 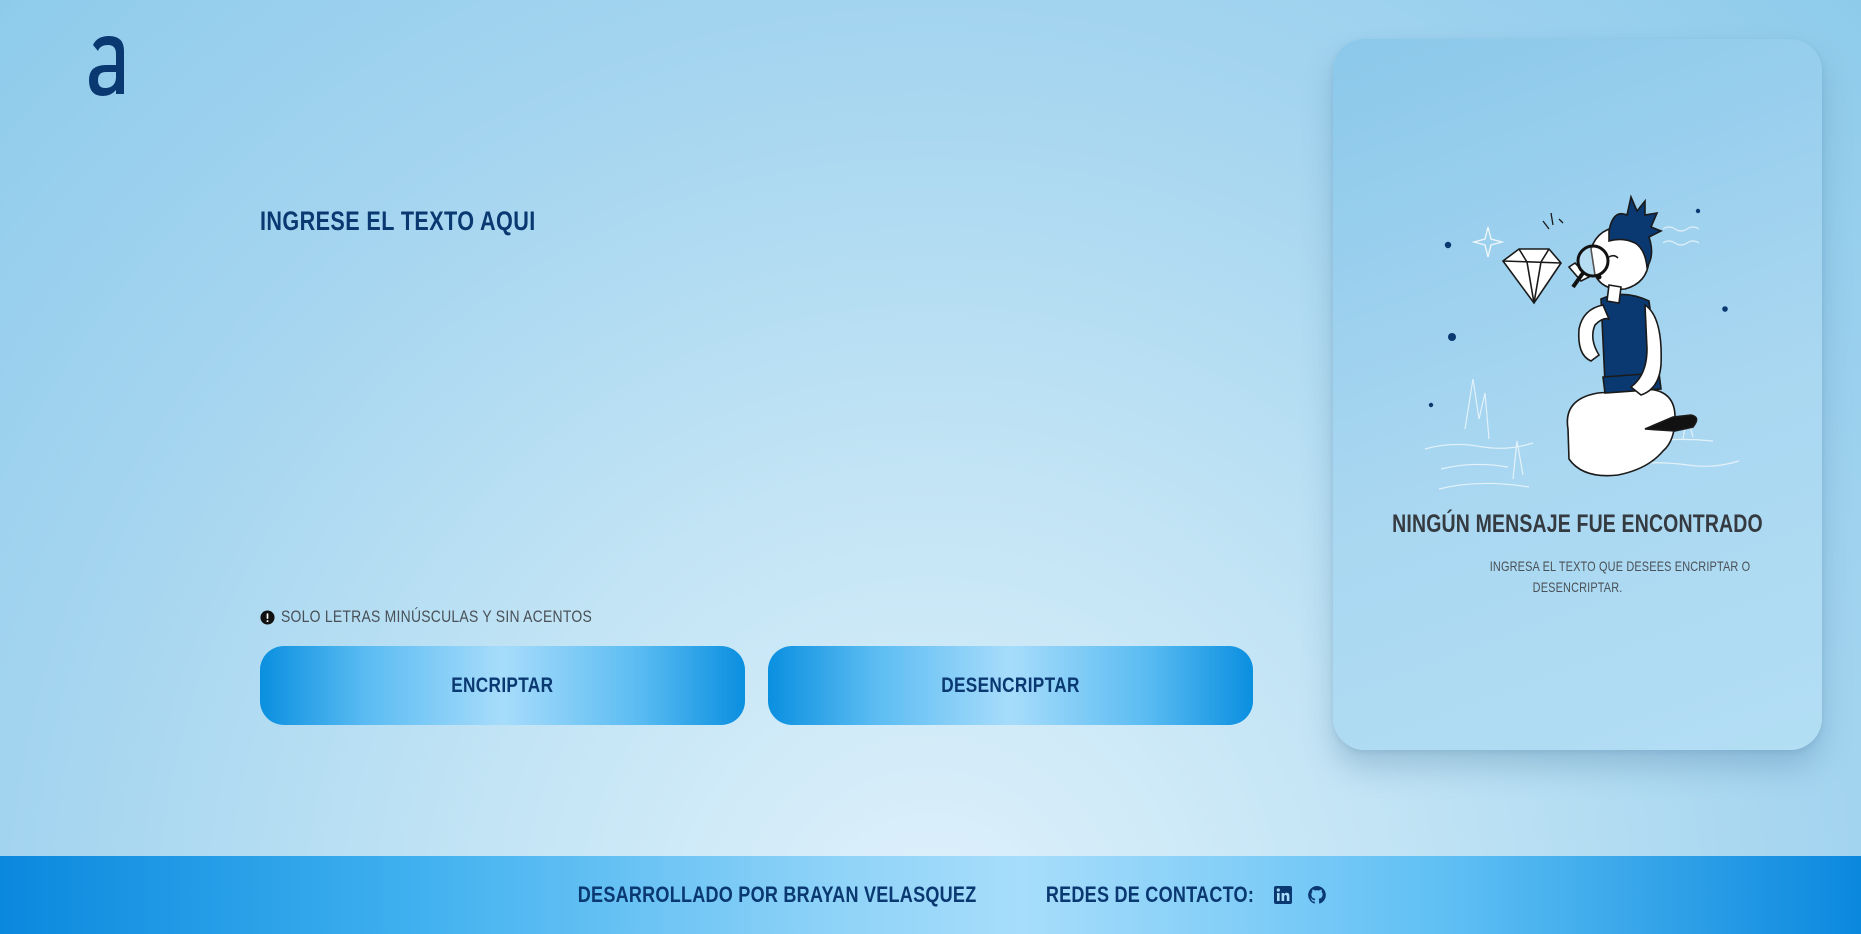 I want to click on decrypt-button: DESENCRIPTAR, so click(x=1010, y=685).